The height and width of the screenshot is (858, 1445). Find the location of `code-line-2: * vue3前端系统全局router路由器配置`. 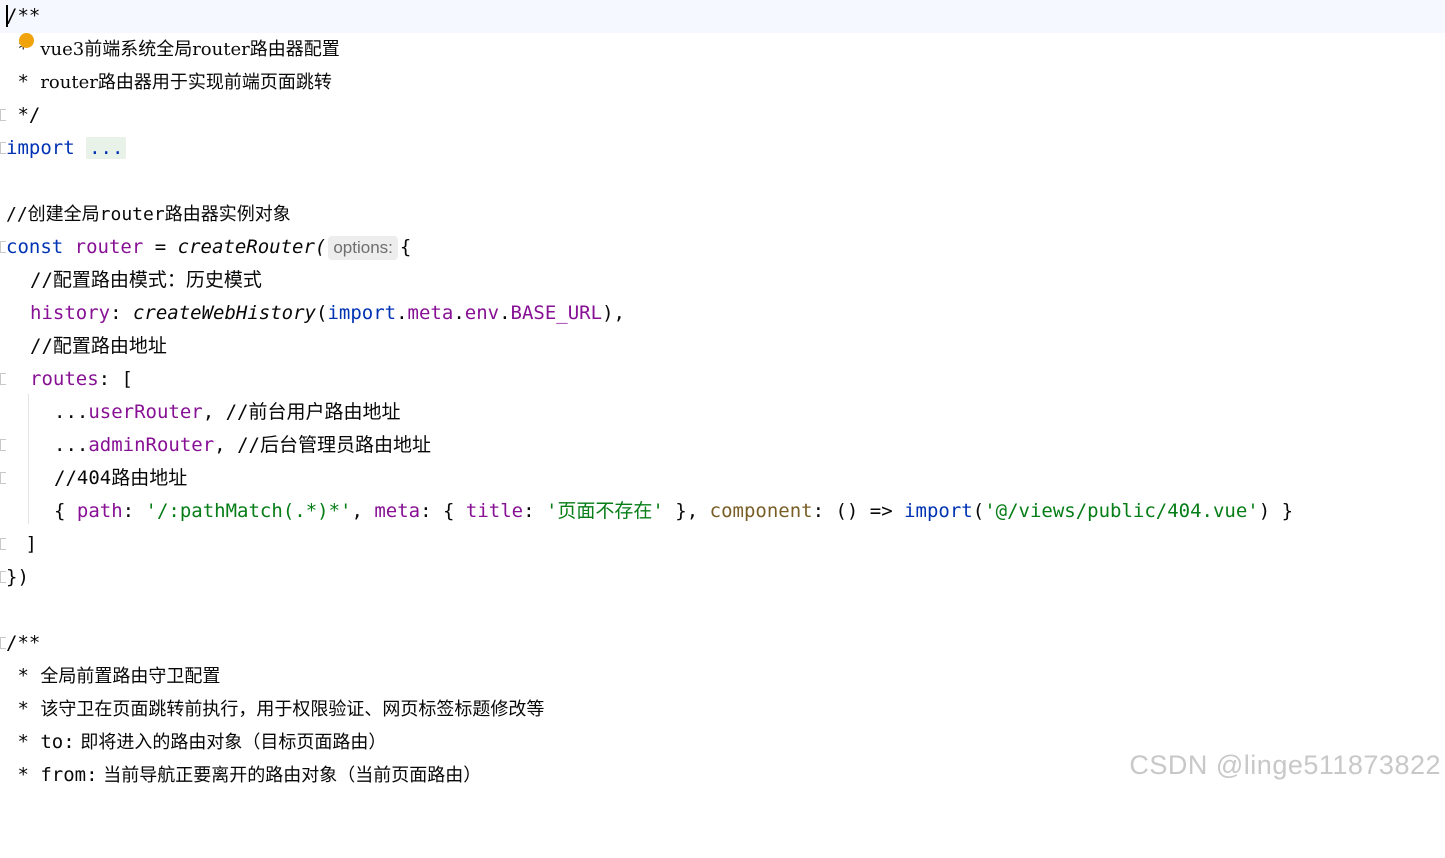

code-line-2: * vue3前端系统全局router路由器配置 is located at coordinates (722, 49).